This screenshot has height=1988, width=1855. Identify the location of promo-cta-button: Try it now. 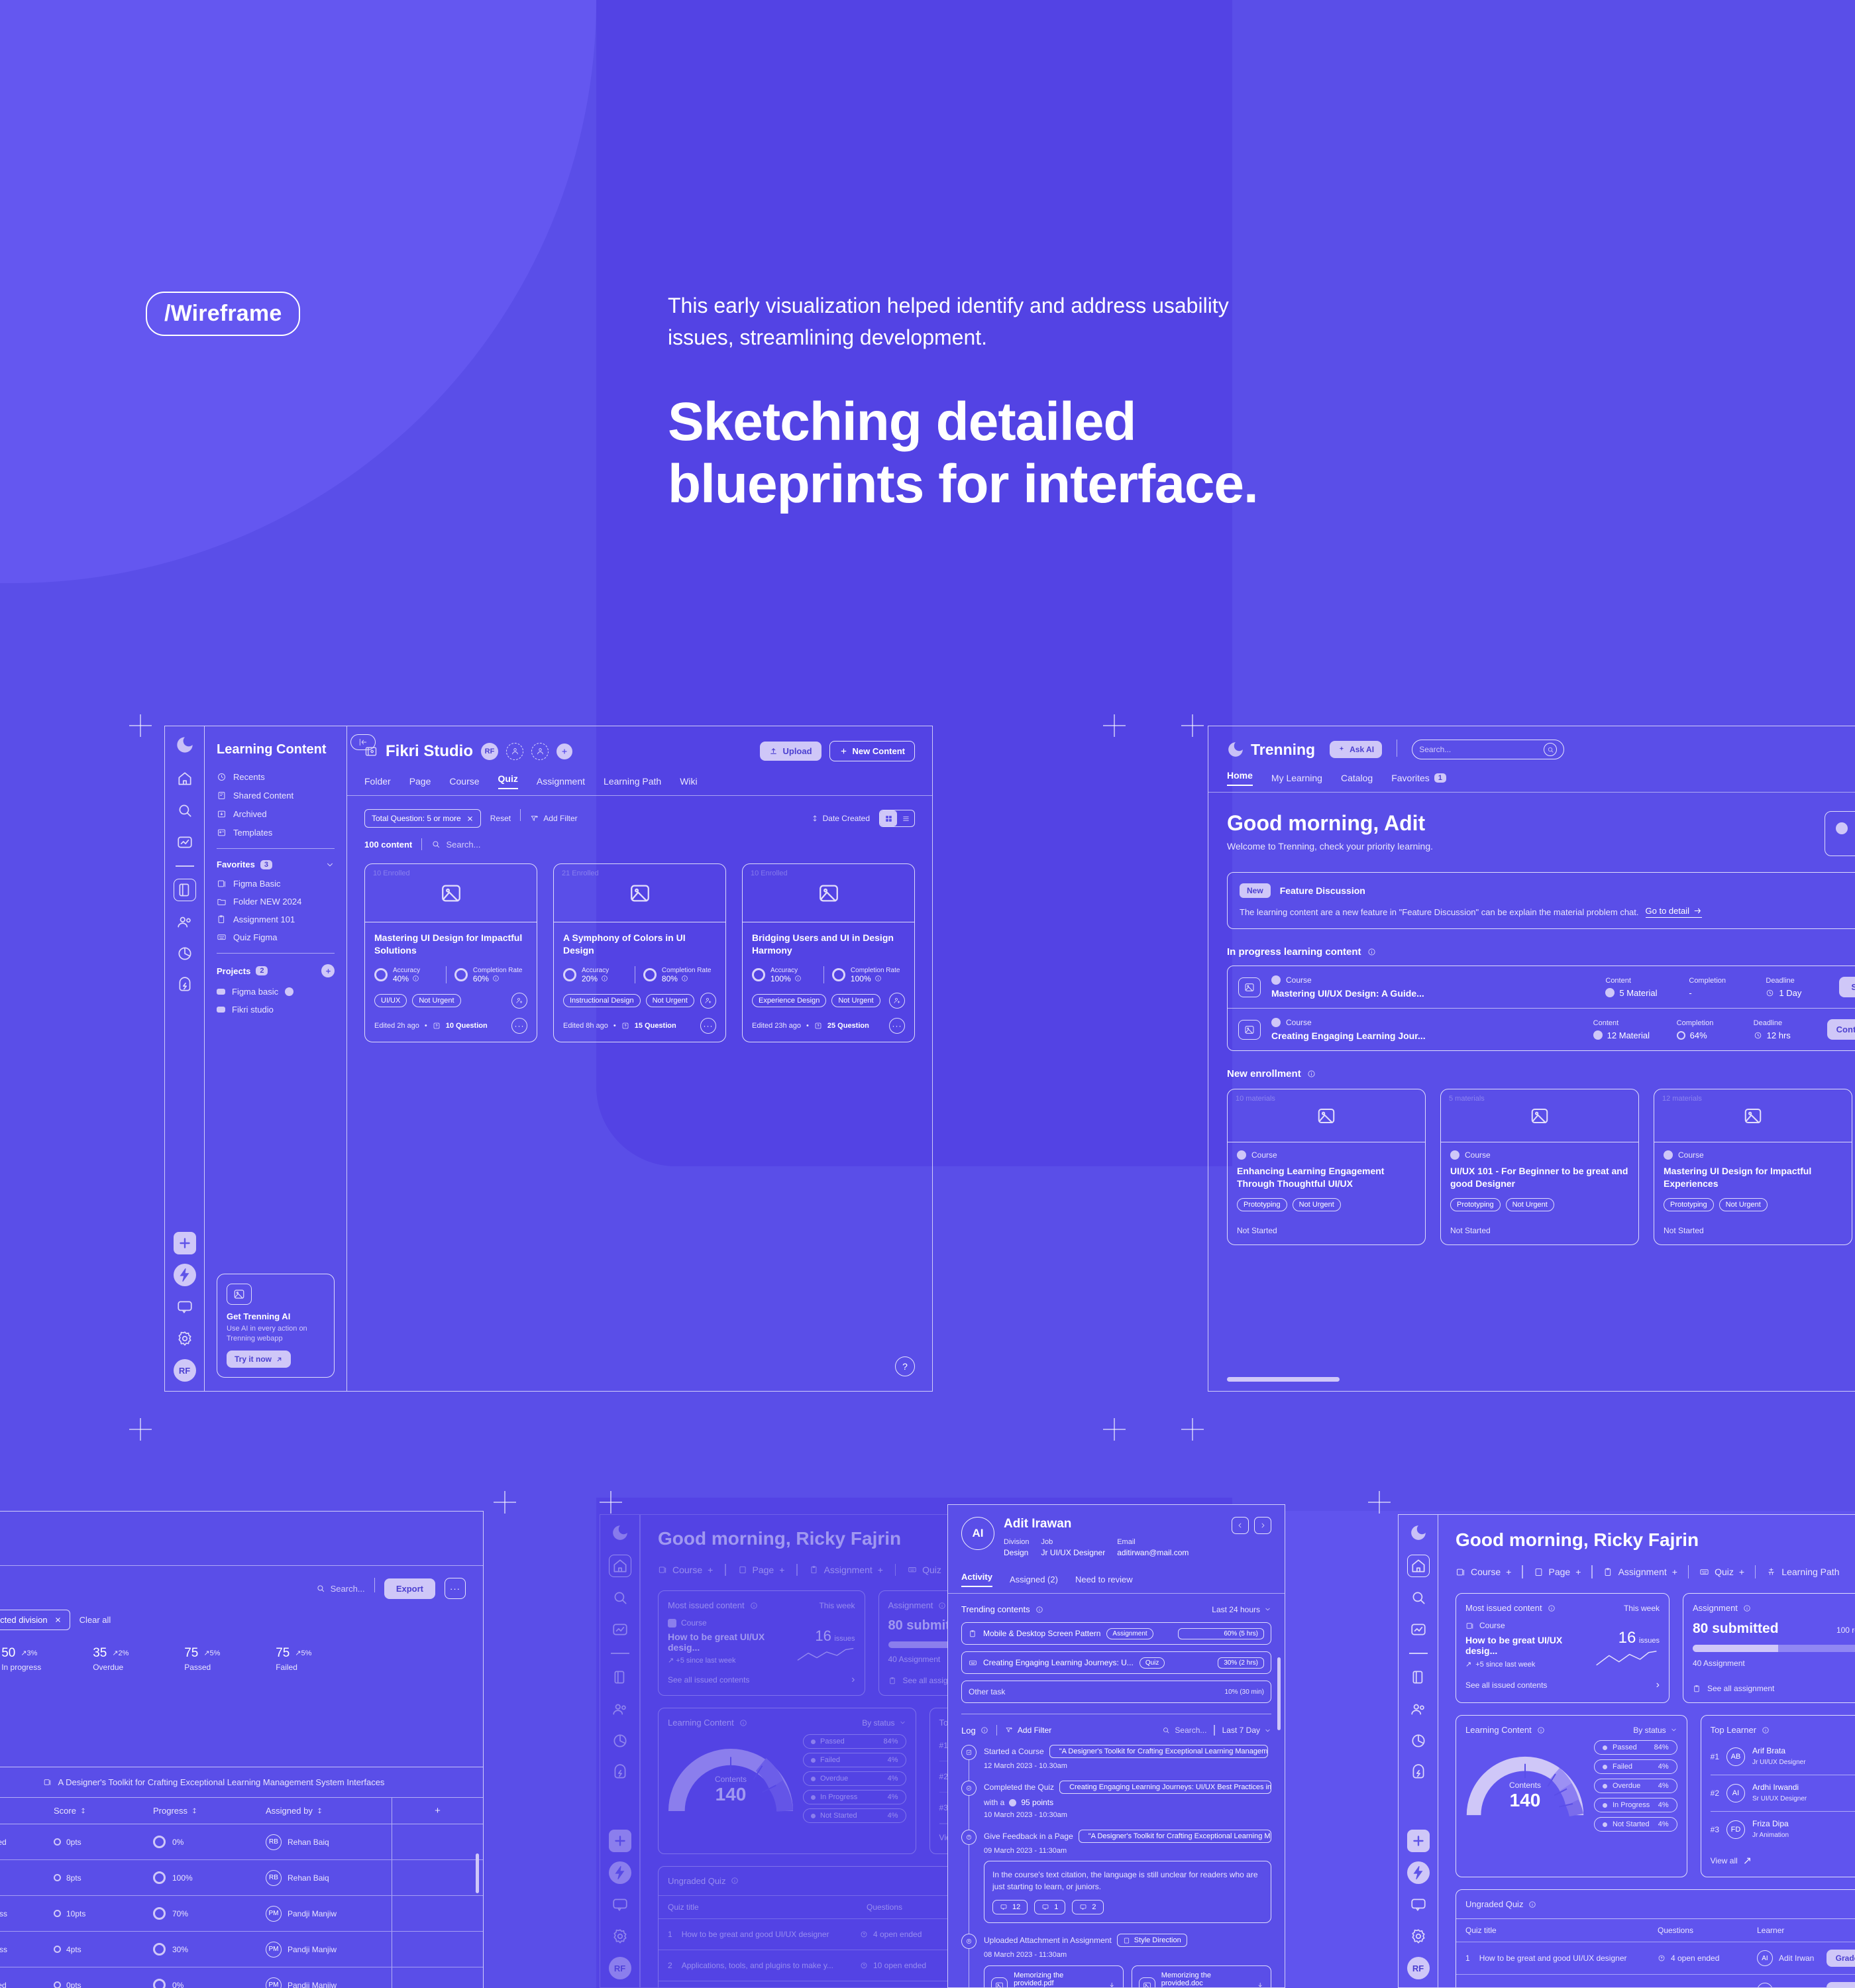
(259, 1359).